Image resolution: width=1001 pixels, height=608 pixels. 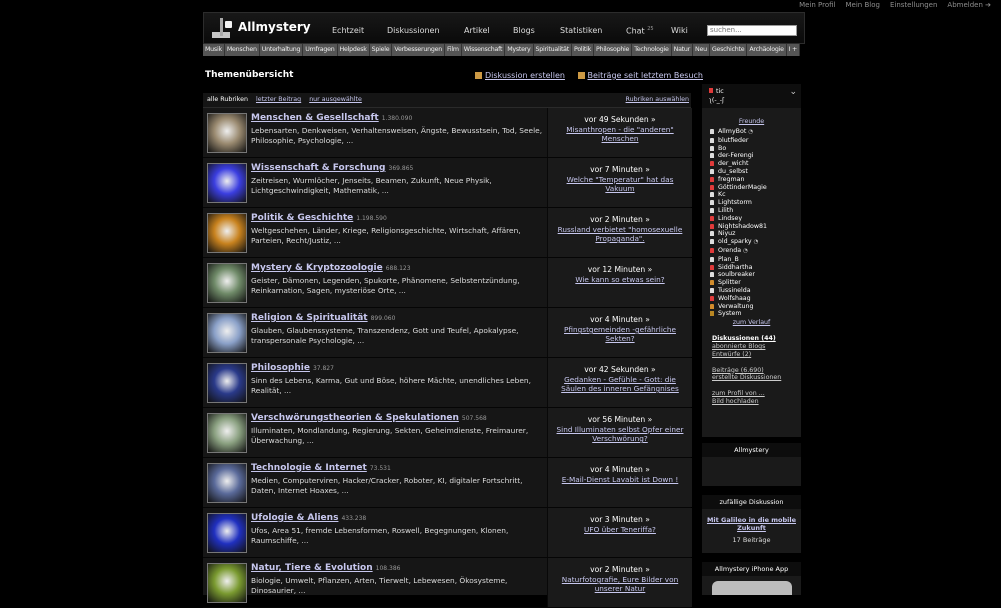 What do you see at coordinates (969, 5) in the screenshot?
I see `util-link-3: Abmelden ➔` at bounding box center [969, 5].